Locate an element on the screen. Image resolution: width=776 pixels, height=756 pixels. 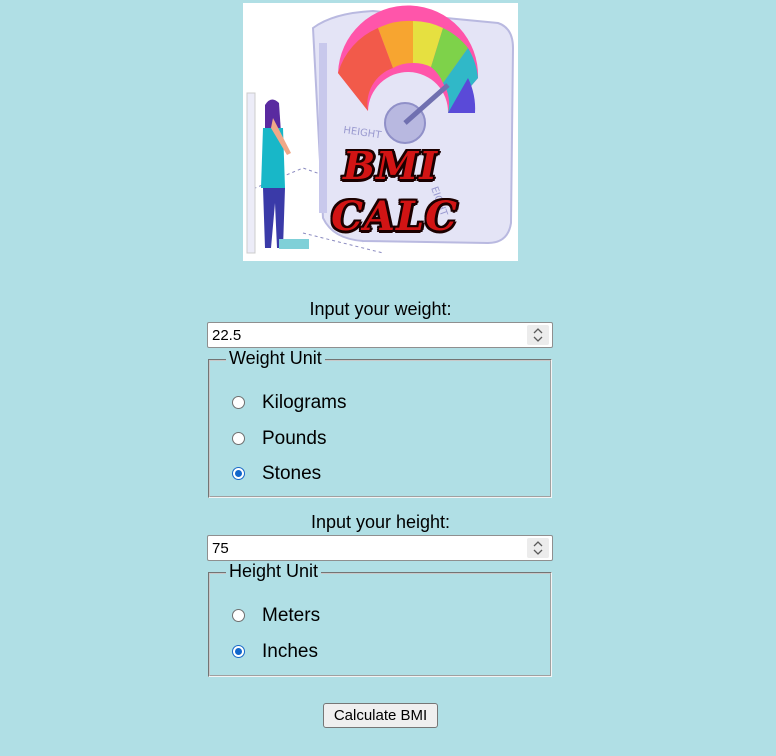
height-input-value: 75 is located at coordinates (220, 548).